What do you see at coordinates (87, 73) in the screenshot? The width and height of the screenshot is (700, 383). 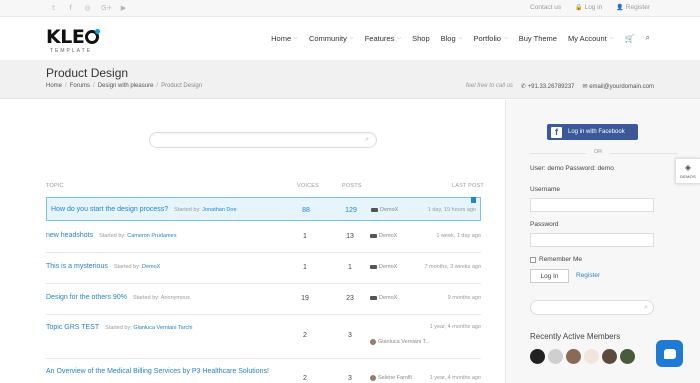 I see `page-title: Product Design` at bounding box center [87, 73].